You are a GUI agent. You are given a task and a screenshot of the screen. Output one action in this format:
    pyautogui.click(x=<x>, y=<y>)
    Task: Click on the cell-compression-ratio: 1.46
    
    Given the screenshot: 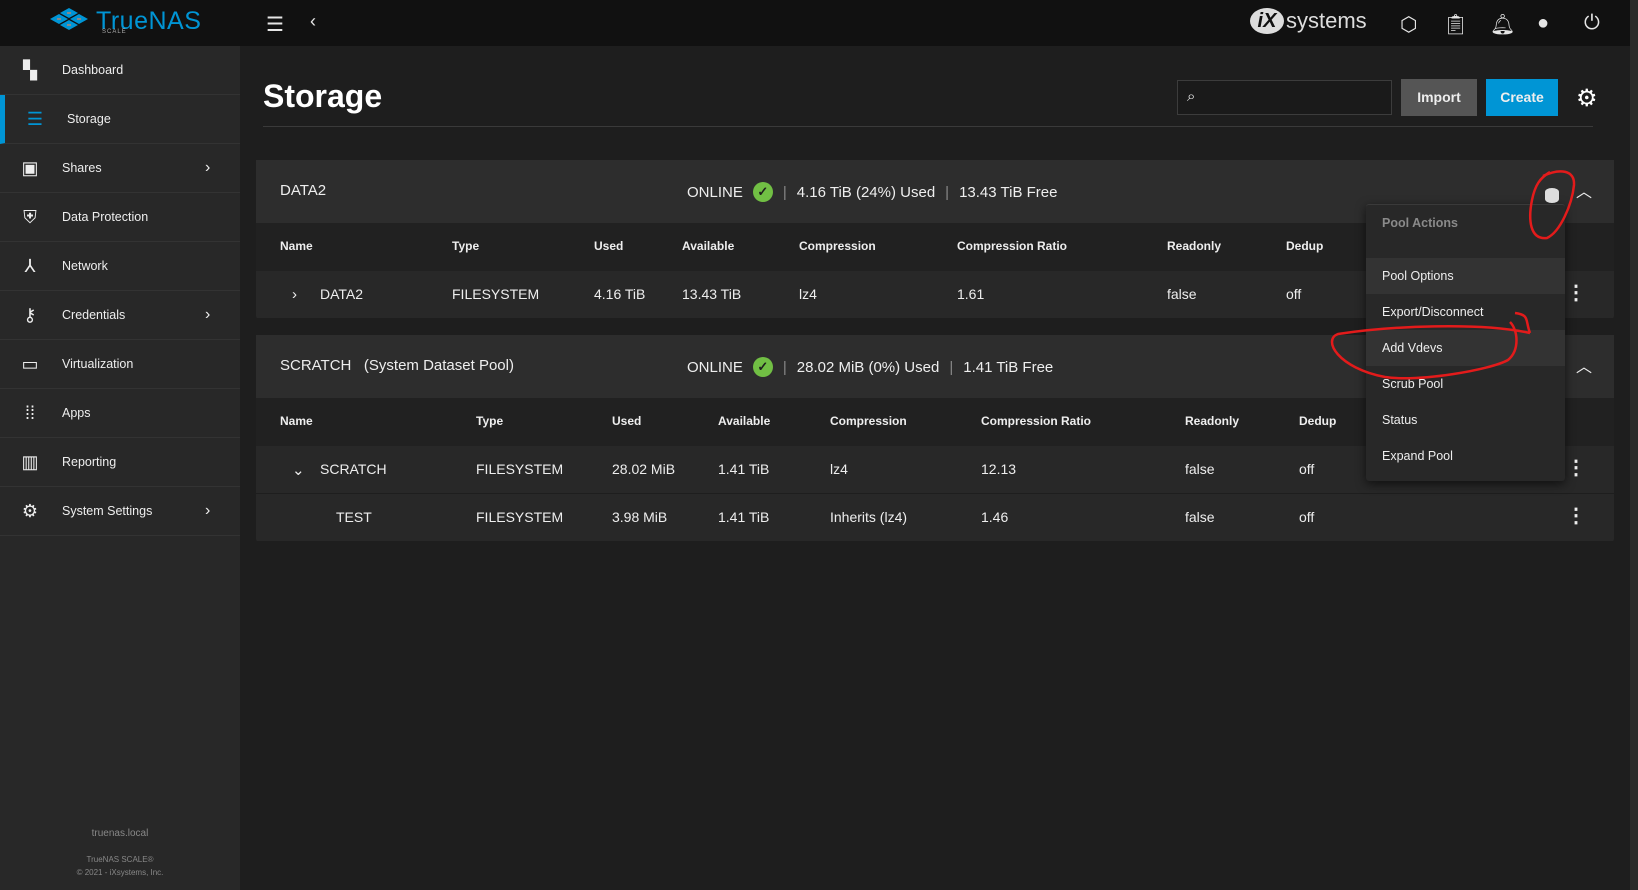 What is the action you would take?
    pyautogui.click(x=995, y=517)
    